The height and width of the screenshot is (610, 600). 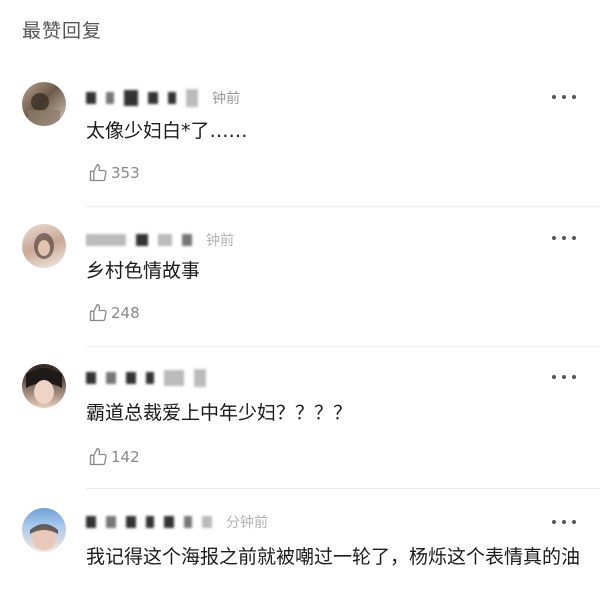 I want to click on like-count: 353, so click(x=125, y=173).